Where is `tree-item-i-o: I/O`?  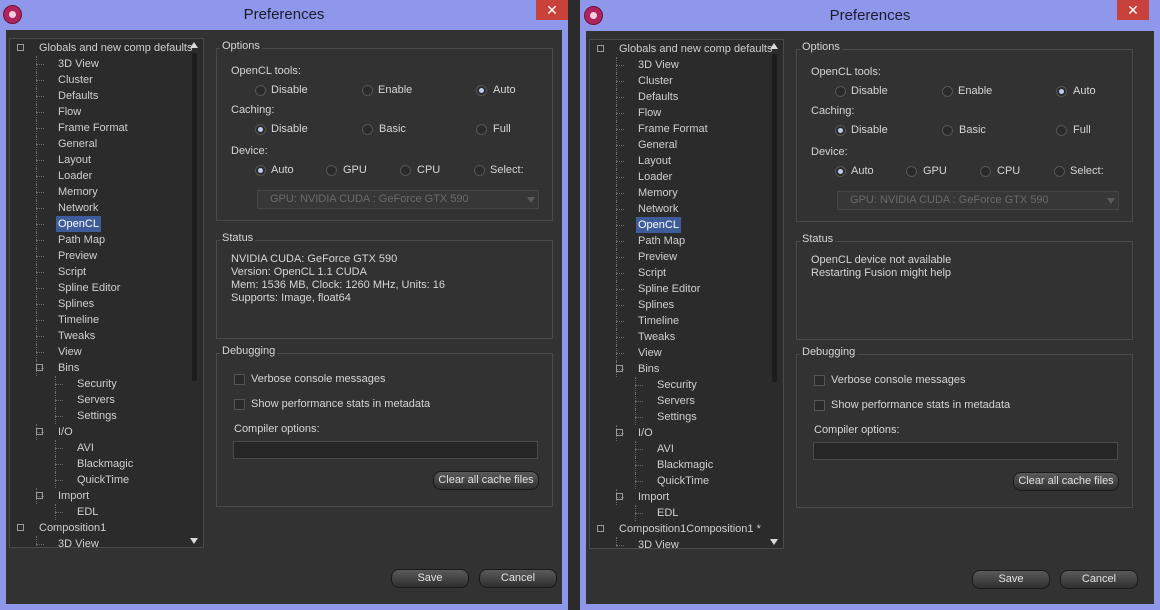
tree-item-i-o: I/O is located at coordinates (679, 433).